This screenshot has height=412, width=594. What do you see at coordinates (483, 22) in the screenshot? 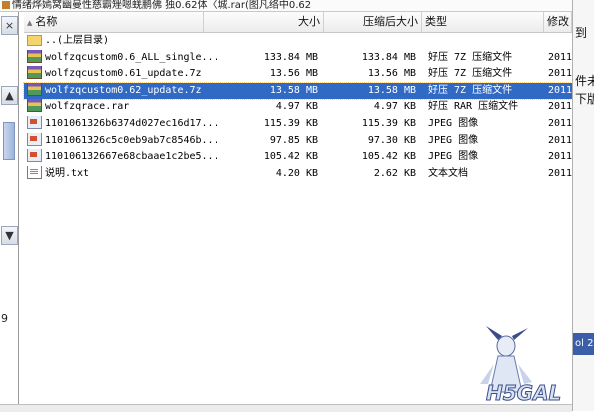
I see `column-header-type: 类型` at bounding box center [483, 22].